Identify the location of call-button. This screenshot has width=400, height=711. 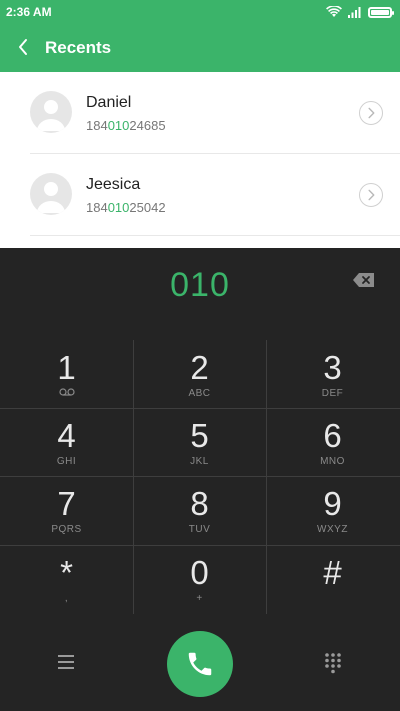
(200, 664).